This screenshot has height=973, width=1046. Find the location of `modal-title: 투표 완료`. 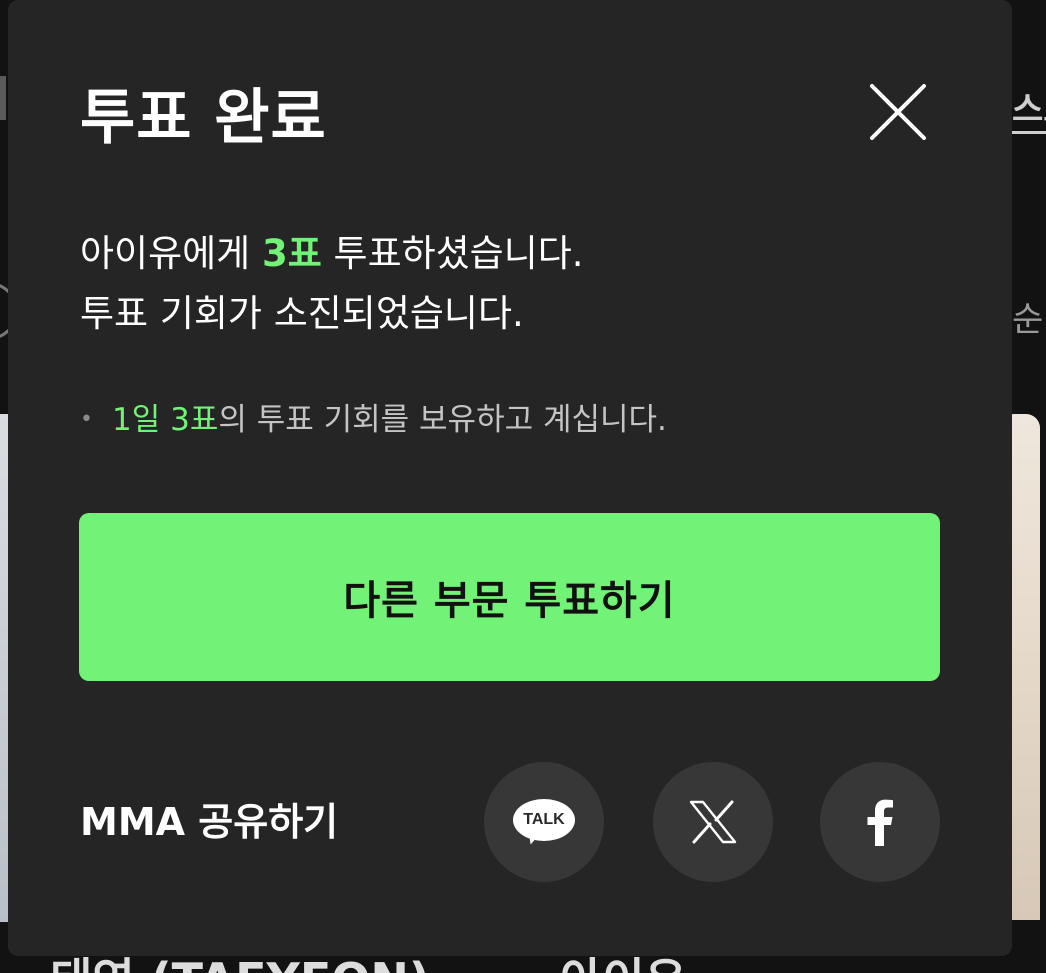

modal-title: 투표 완료 is located at coordinates (203, 118).